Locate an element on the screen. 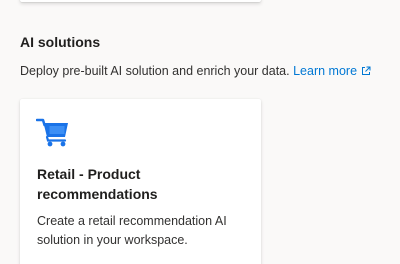  section-title: AI solutions is located at coordinates (60, 42).